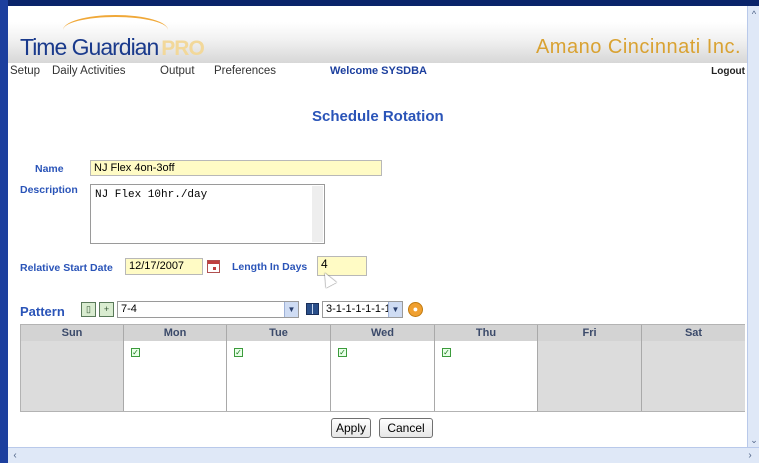  What do you see at coordinates (486, 333) in the screenshot?
I see `day-header: Thu` at bounding box center [486, 333].